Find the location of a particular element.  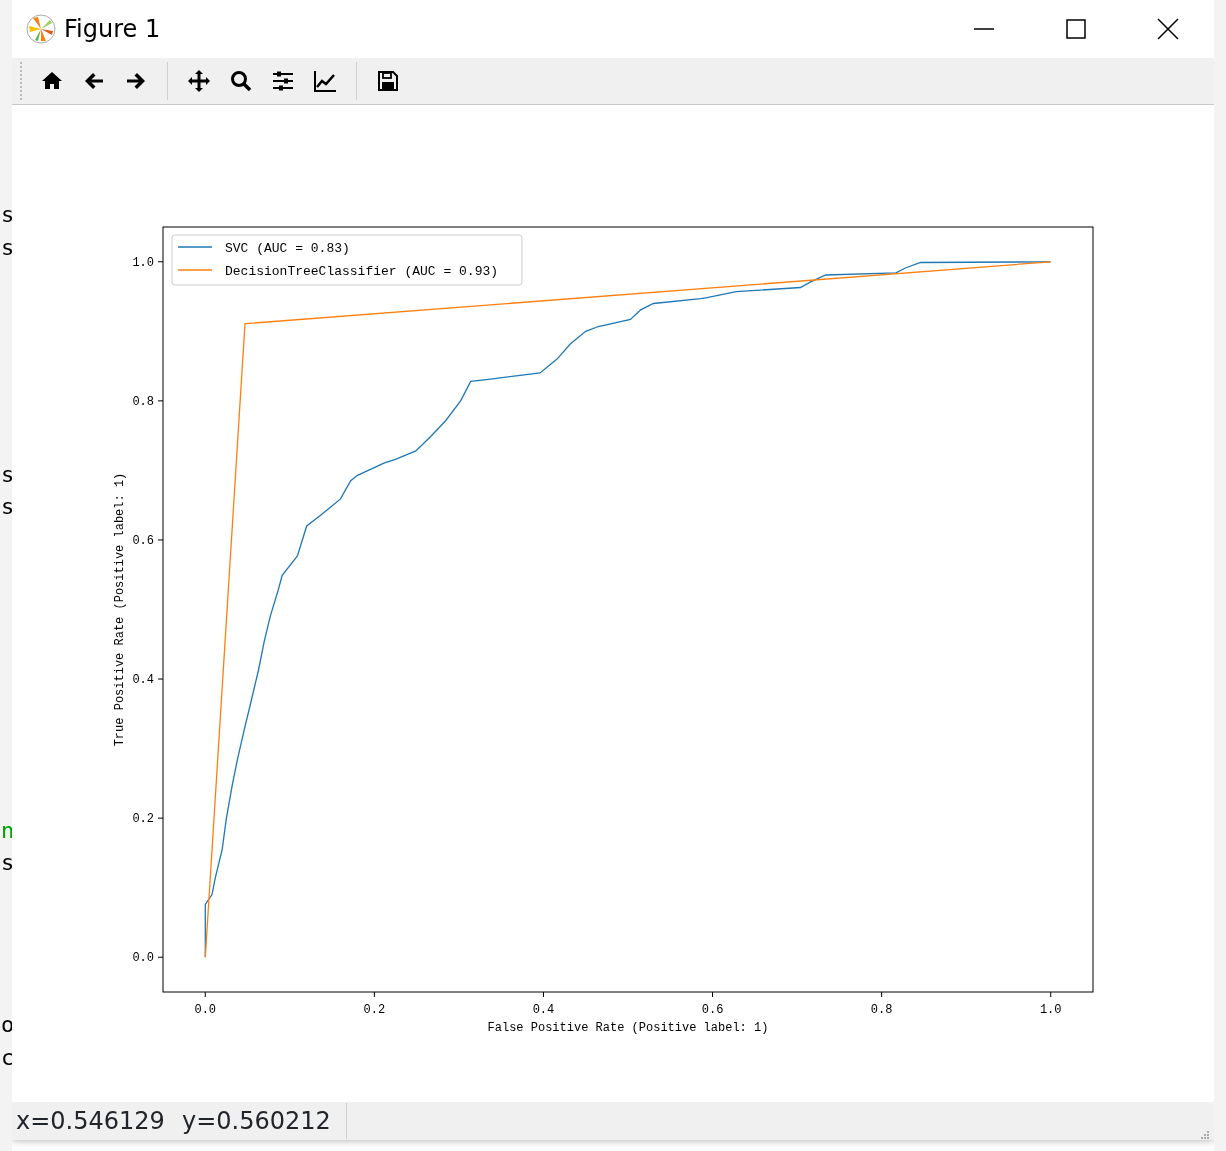

y-axis-label: True Positive Rate (Positive label: 1) is located at coordinates (120, 609).